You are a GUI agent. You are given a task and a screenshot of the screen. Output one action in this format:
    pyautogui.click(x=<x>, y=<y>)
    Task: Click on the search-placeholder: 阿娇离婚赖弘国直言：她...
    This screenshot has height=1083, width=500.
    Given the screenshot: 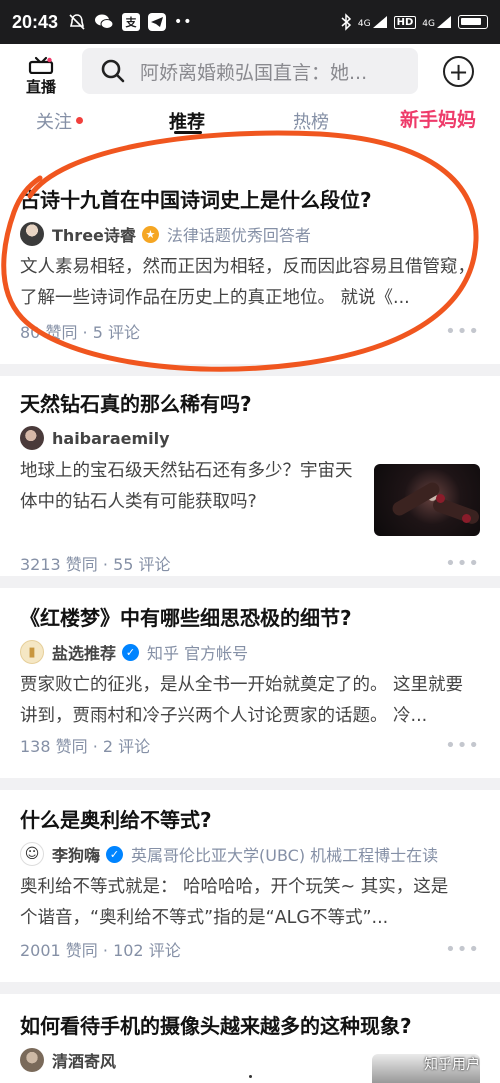 What is the action you would take?
    pyautogui.click(x=254, y=72)
    